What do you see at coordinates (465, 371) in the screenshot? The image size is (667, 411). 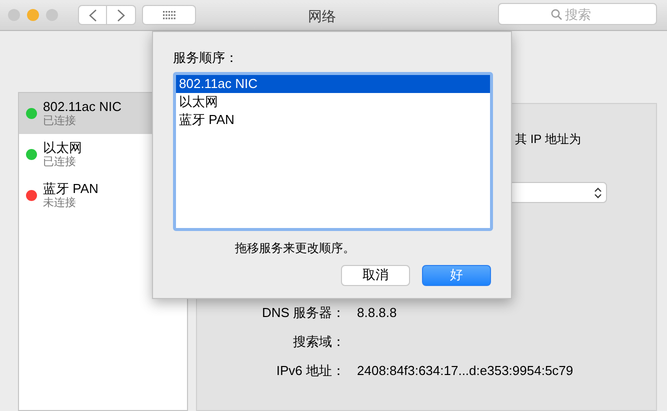 I see `field-value: 2408:84f3:634:17...d:e353:9954:5c79` at bounding box center [465, 371].